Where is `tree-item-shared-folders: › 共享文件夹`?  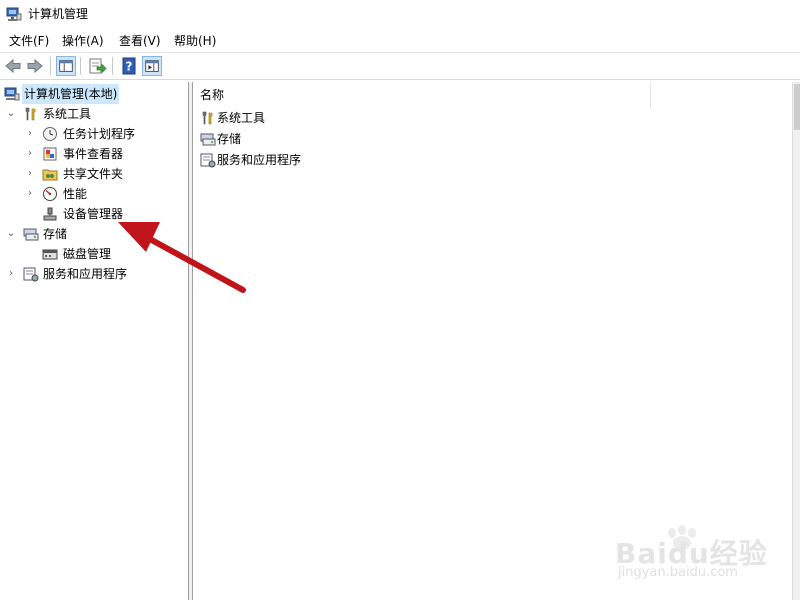
tree-item-shared-folders: › 共享文件夹 is located at coordinates (94, 174).